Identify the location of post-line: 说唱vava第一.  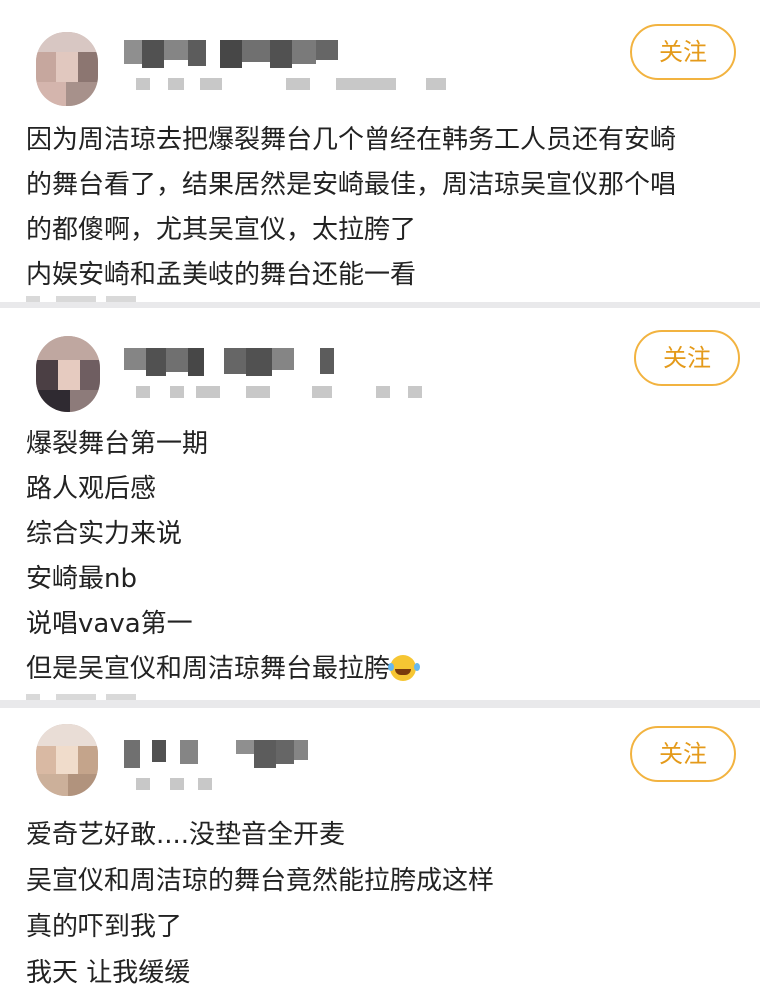
(109, 624).